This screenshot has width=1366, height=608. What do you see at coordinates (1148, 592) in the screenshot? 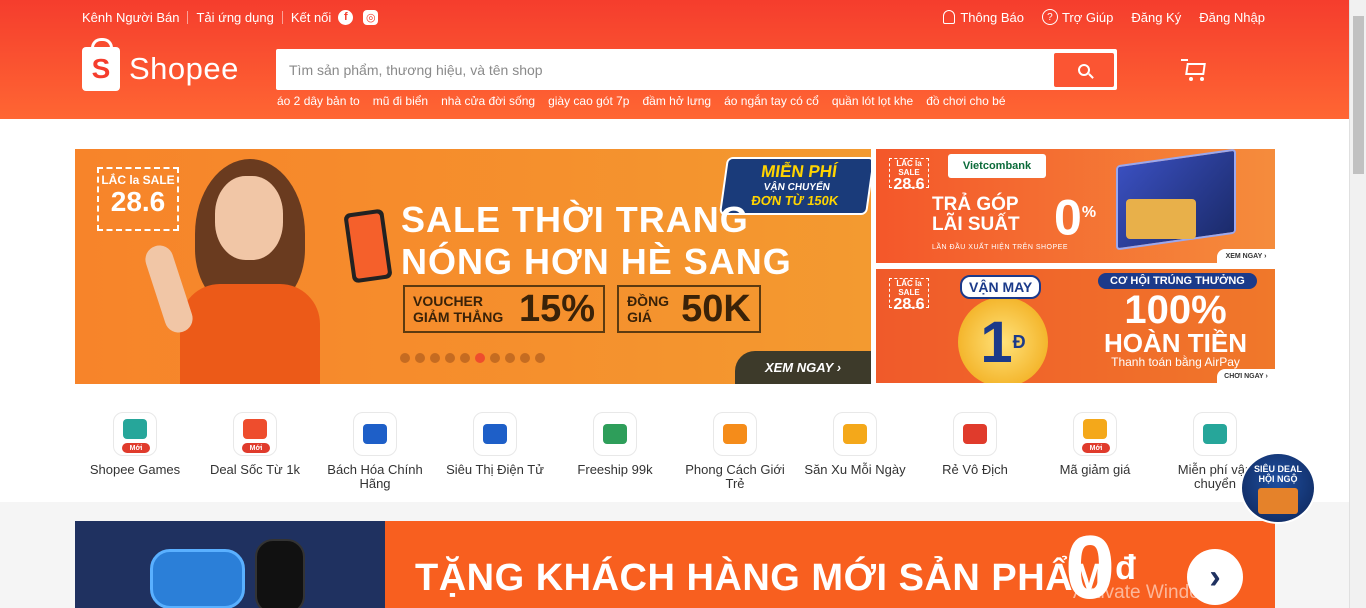
I see `activate-windows-watermark: Activate Windows` at bounding box center [1148, 592].